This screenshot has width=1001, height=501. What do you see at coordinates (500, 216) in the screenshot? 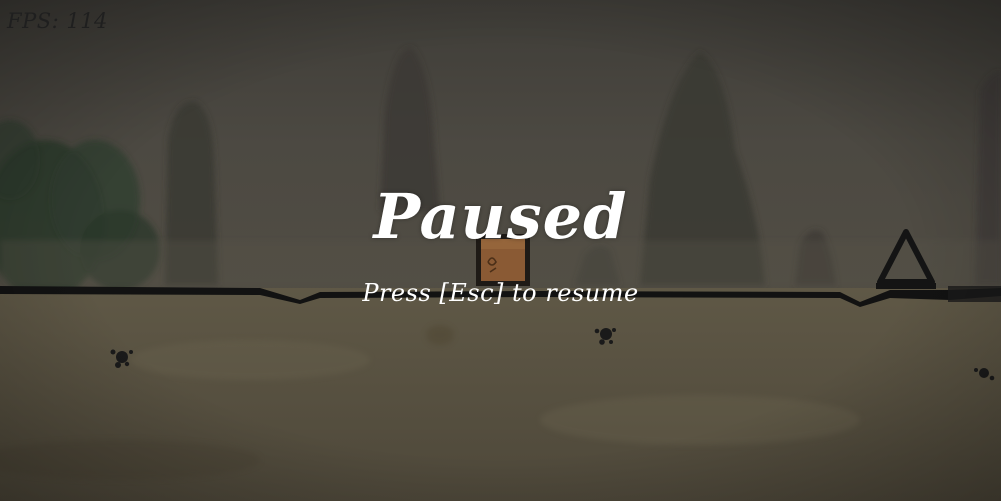
I see `paused-title: Paused` at bounding box center [500, 216].